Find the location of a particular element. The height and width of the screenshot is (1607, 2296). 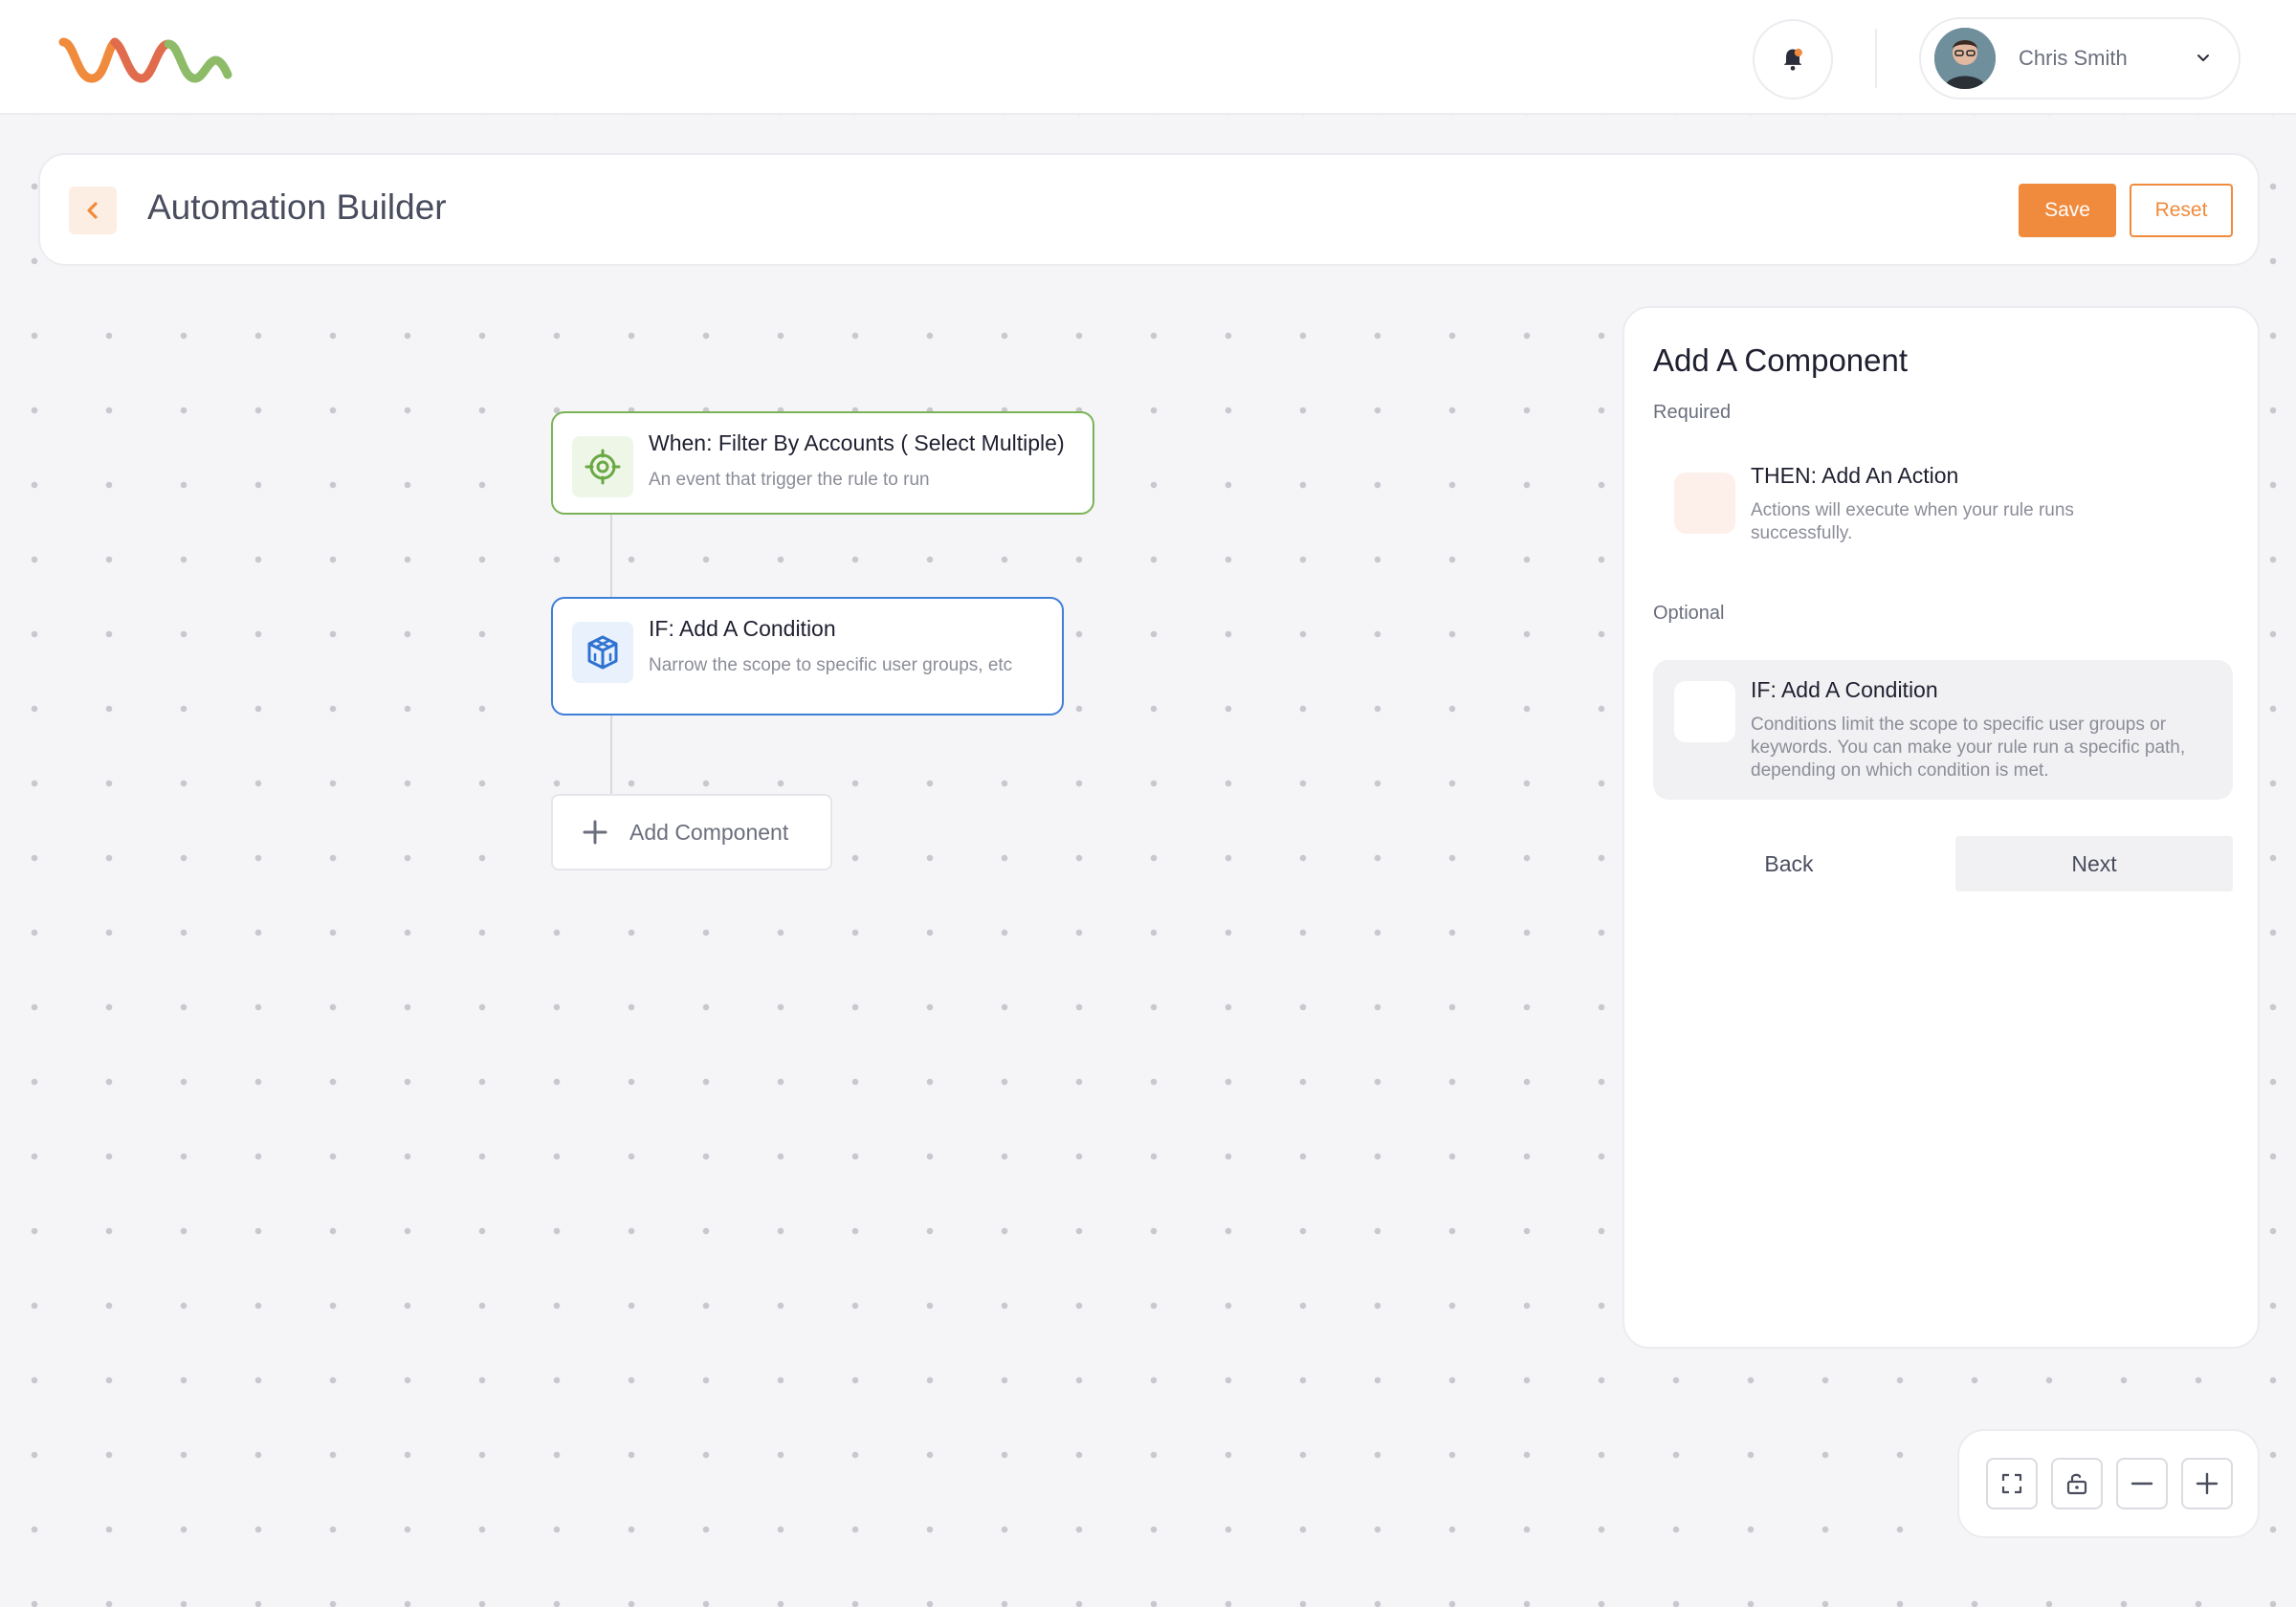

zoom-in-button is located at coordinates (2207, 1483).